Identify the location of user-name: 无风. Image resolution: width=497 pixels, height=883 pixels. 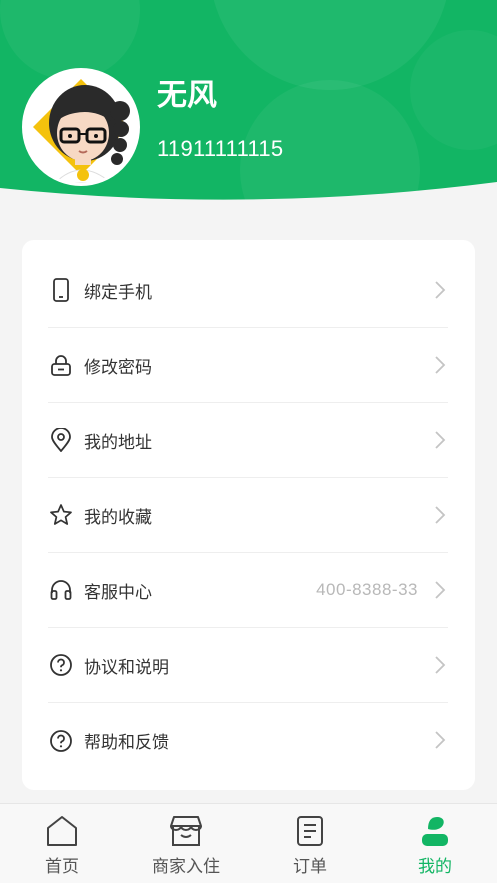
(187, 95).